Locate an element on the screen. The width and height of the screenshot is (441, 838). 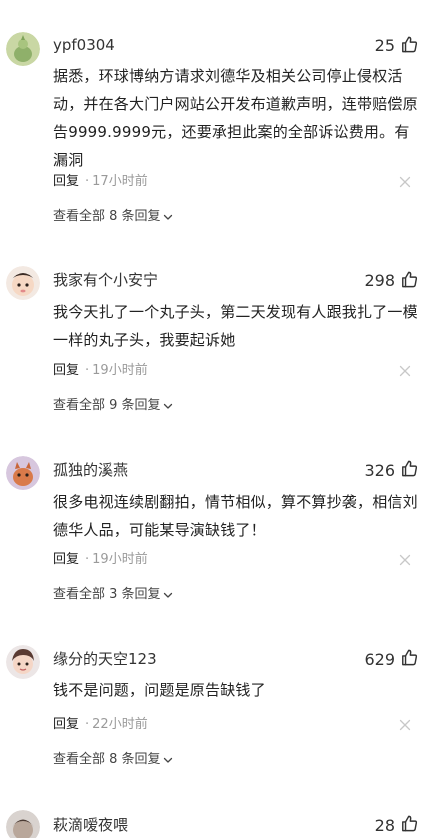
username: 缘分的天空123 is located at coordinates (105, 659).